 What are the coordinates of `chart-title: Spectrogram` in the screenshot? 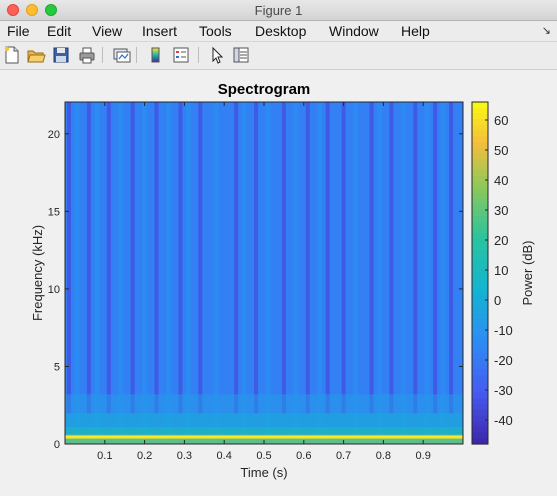 It's located at (264, 89).